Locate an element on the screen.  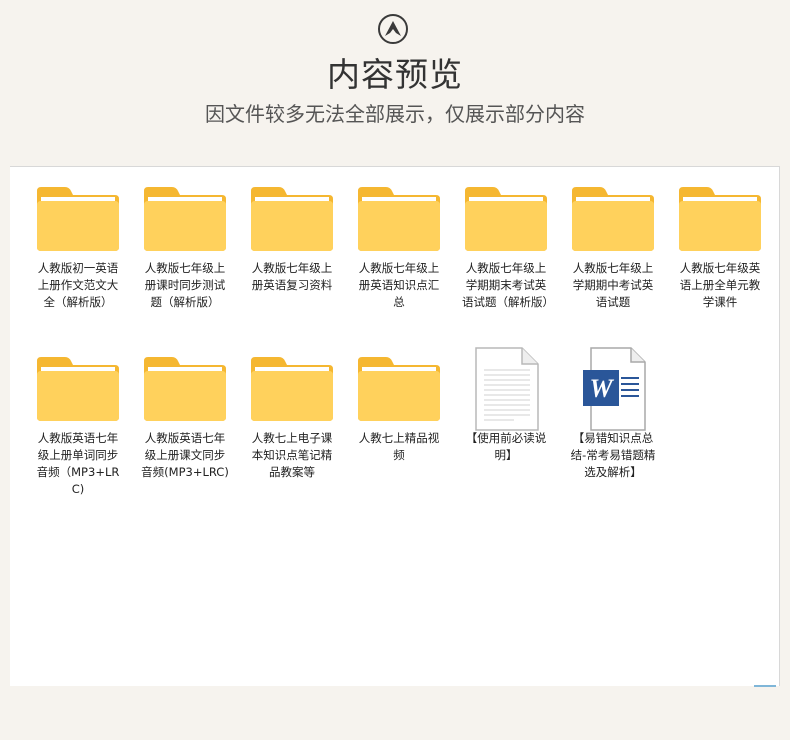
text-document-icon is located at coordinates (507, 389).